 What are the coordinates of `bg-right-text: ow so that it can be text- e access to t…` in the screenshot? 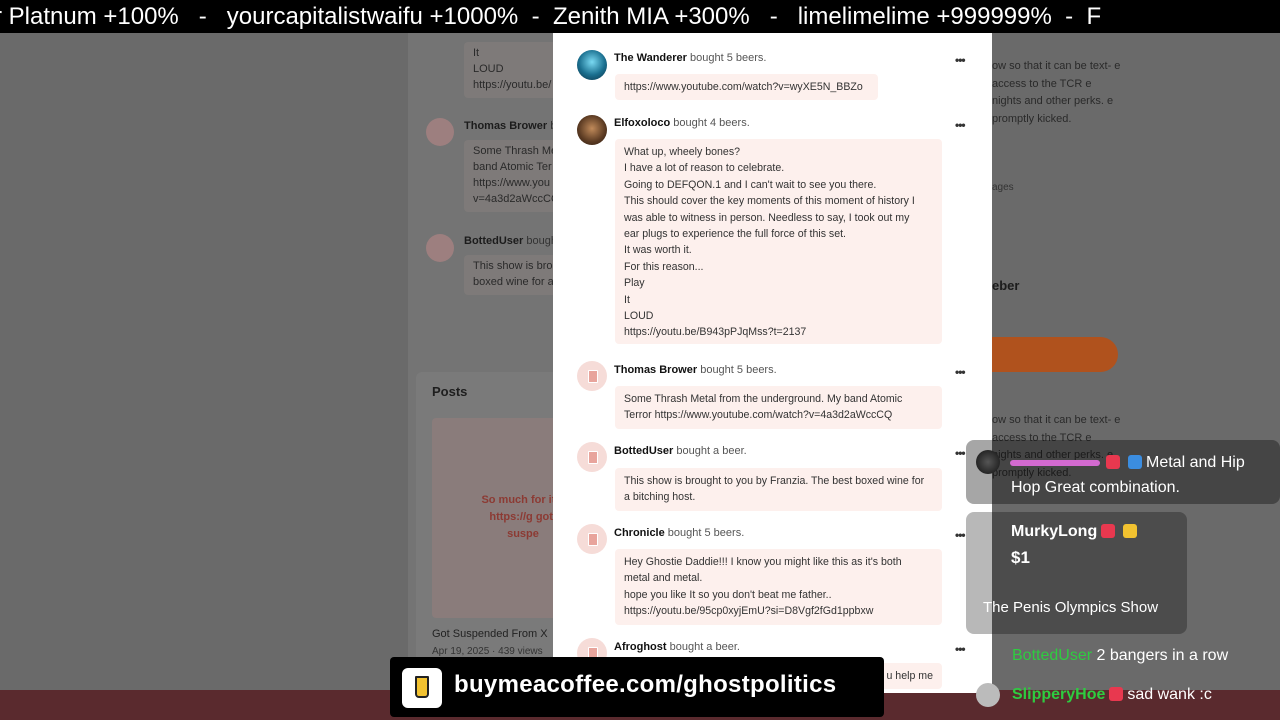 It's located at (1056, 92).